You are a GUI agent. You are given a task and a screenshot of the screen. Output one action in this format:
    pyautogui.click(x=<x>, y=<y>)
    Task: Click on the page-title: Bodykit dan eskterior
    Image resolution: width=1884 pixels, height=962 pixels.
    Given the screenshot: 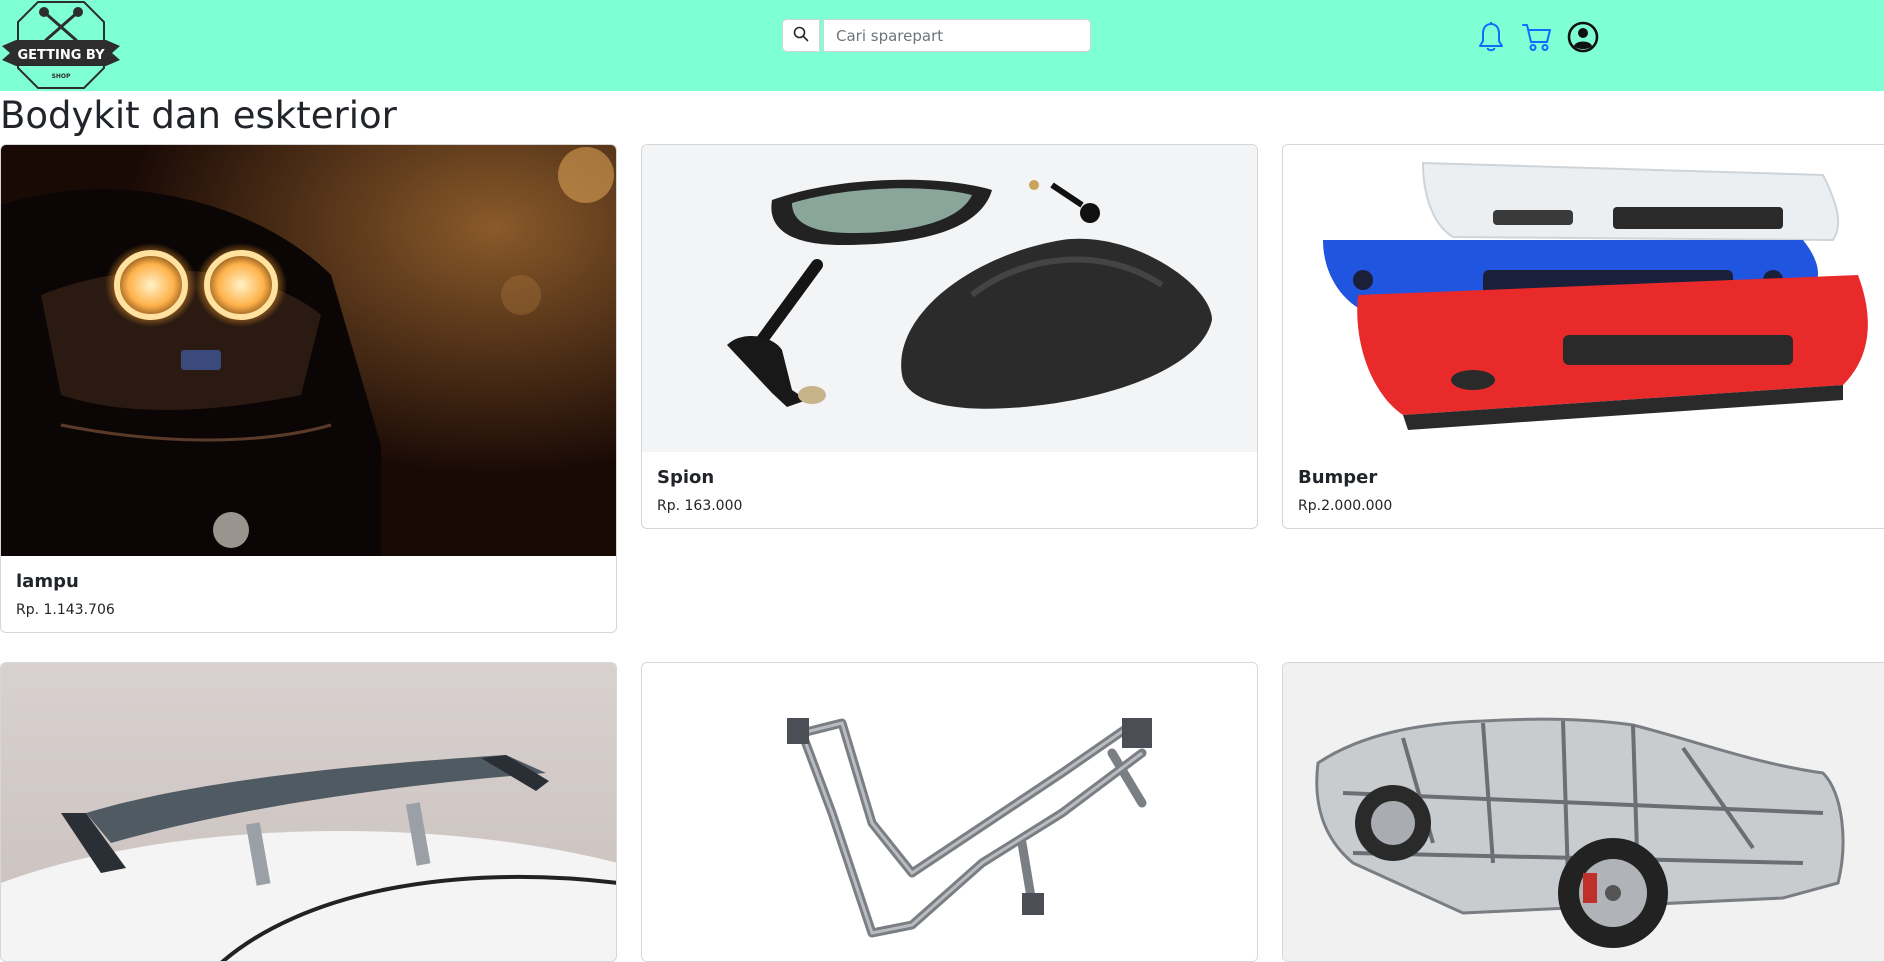 What is the action you would take?
    pyautogui.click(x=198, y=115)
    